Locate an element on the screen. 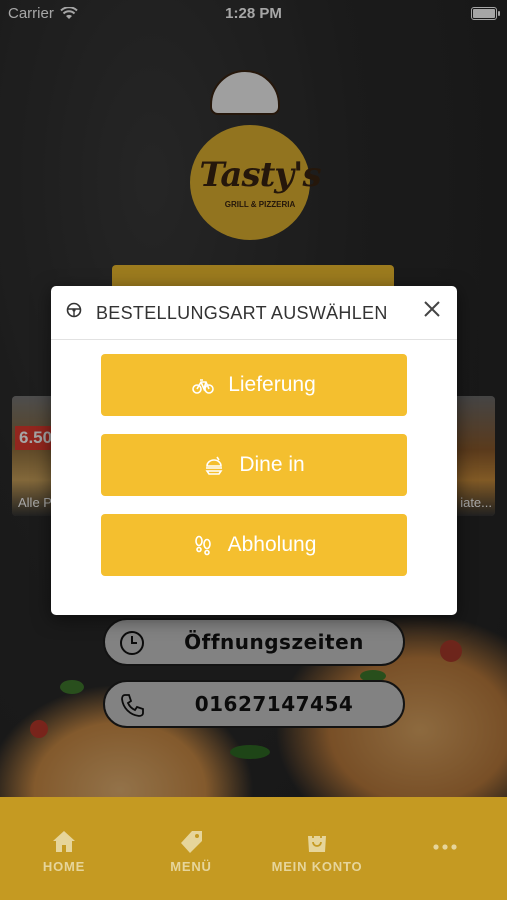 Image resolution: width=507 pixels, height=900 pixels. more-icon is located at coordinates (445, 847).